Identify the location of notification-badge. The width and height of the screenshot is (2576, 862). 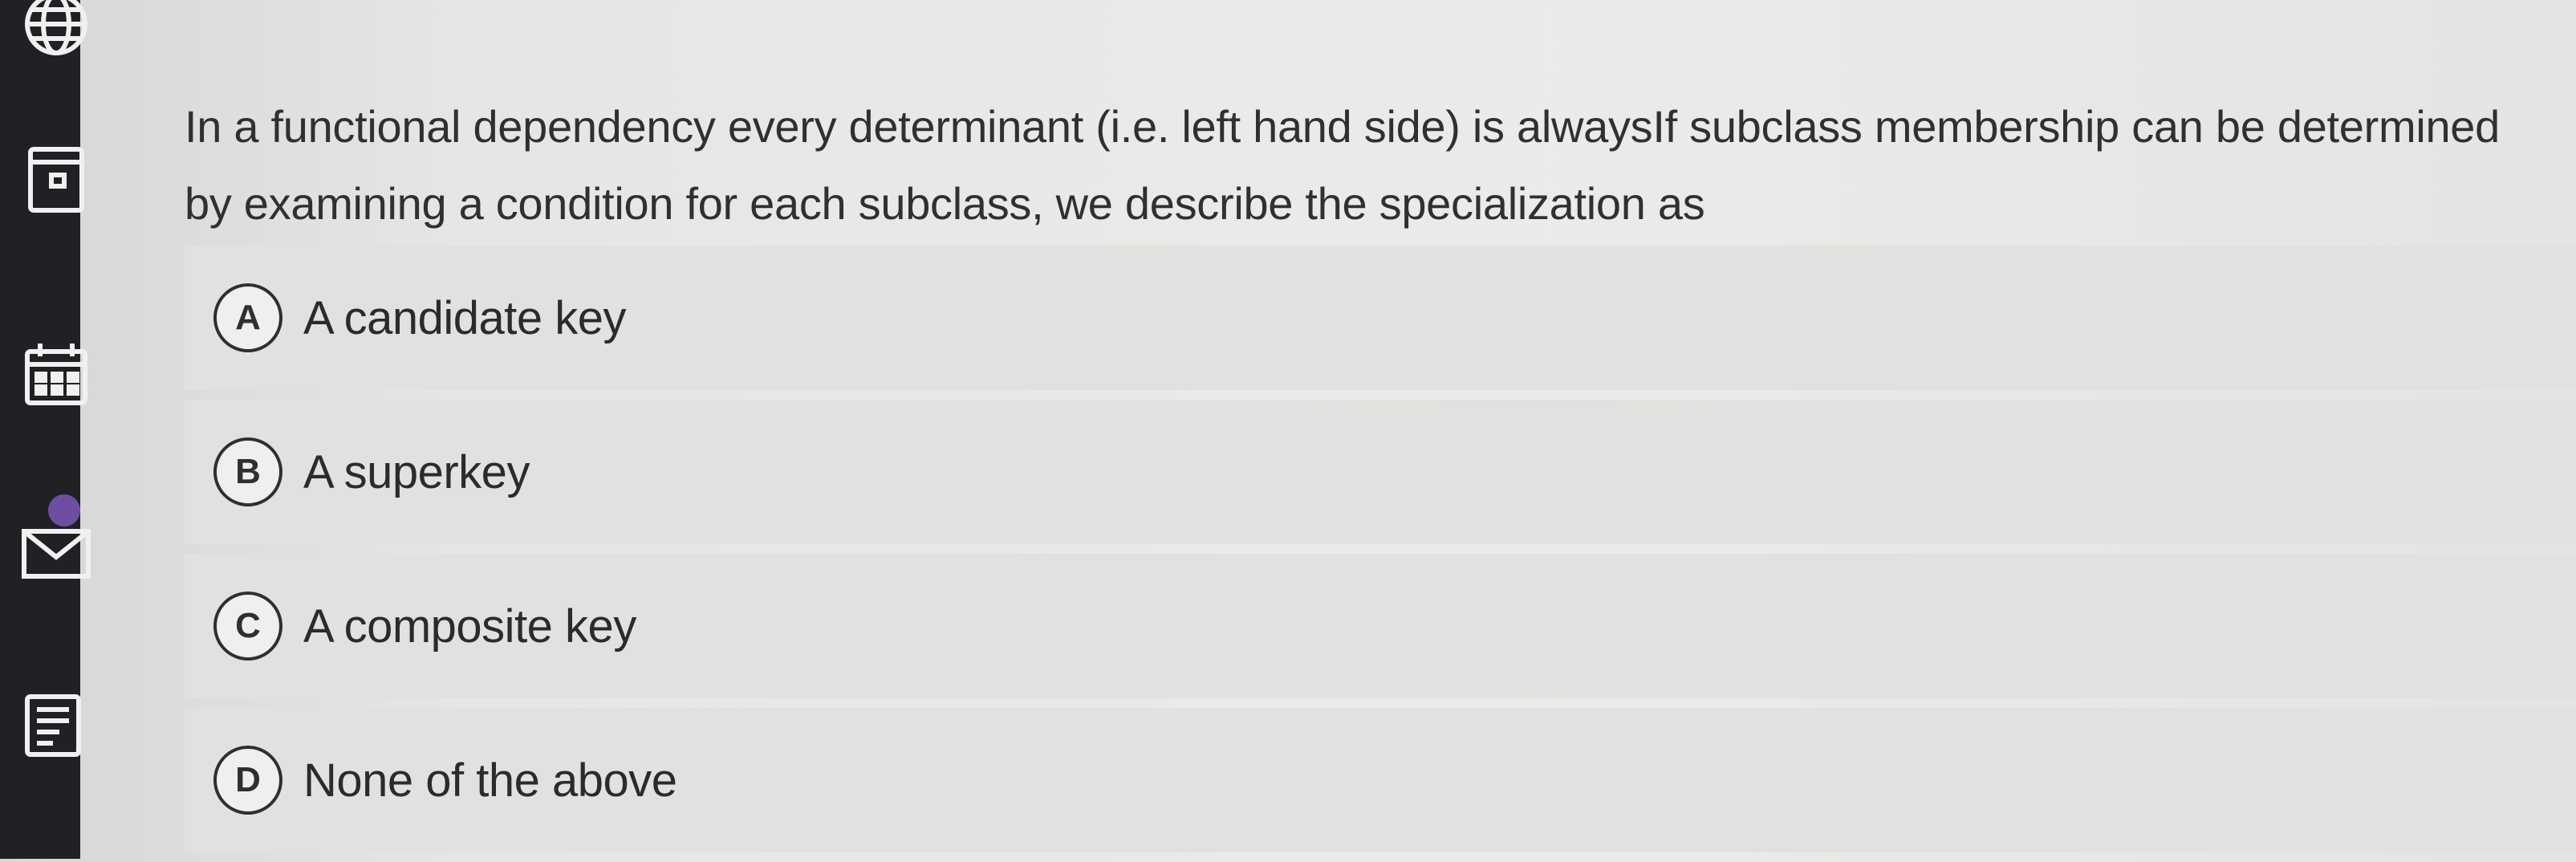
(64, 511).